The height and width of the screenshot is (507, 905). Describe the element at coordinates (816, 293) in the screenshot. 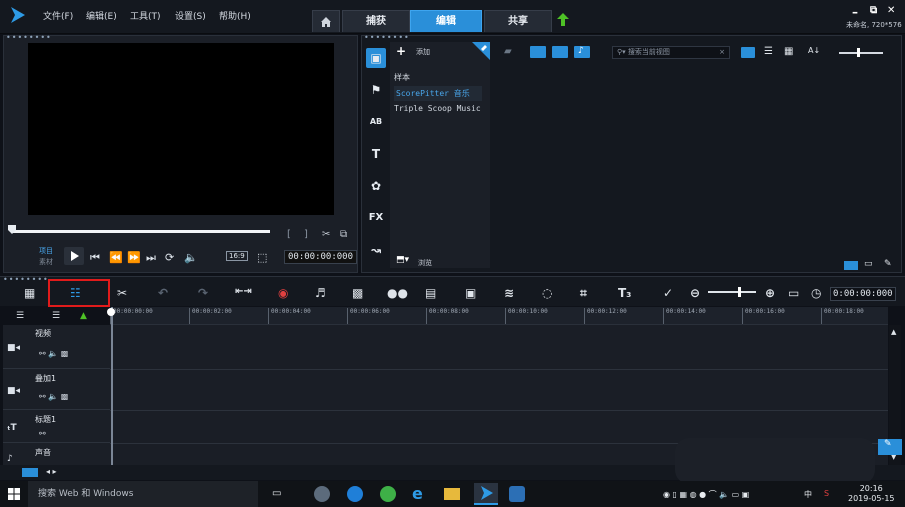

I see `clock-icon: ◷` at that location.